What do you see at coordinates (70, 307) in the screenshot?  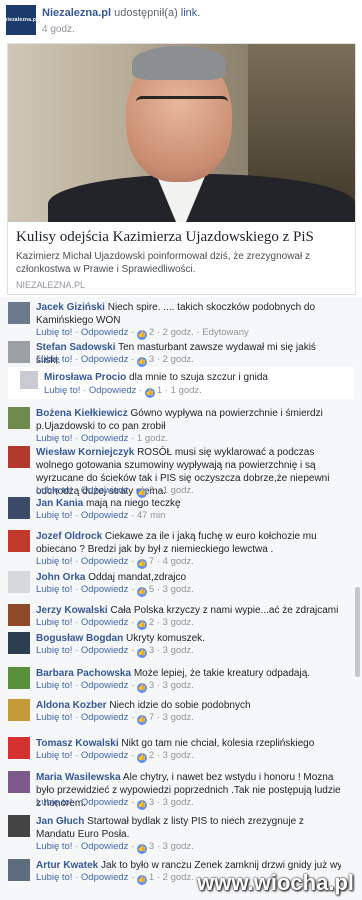 I see `comment-author: Jacek Giziński` at bounding box center [70, 307].